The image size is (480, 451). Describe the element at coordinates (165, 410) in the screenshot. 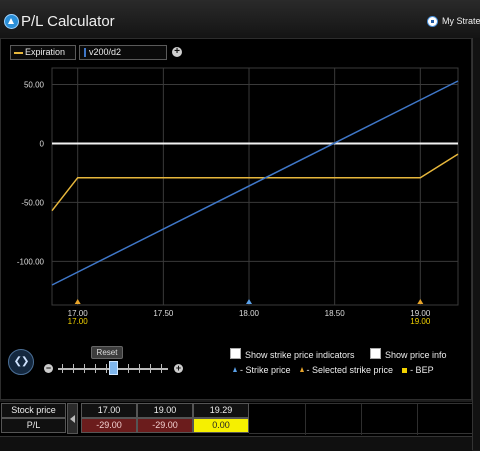

I see `table-price-cell: 19.00` at that location.